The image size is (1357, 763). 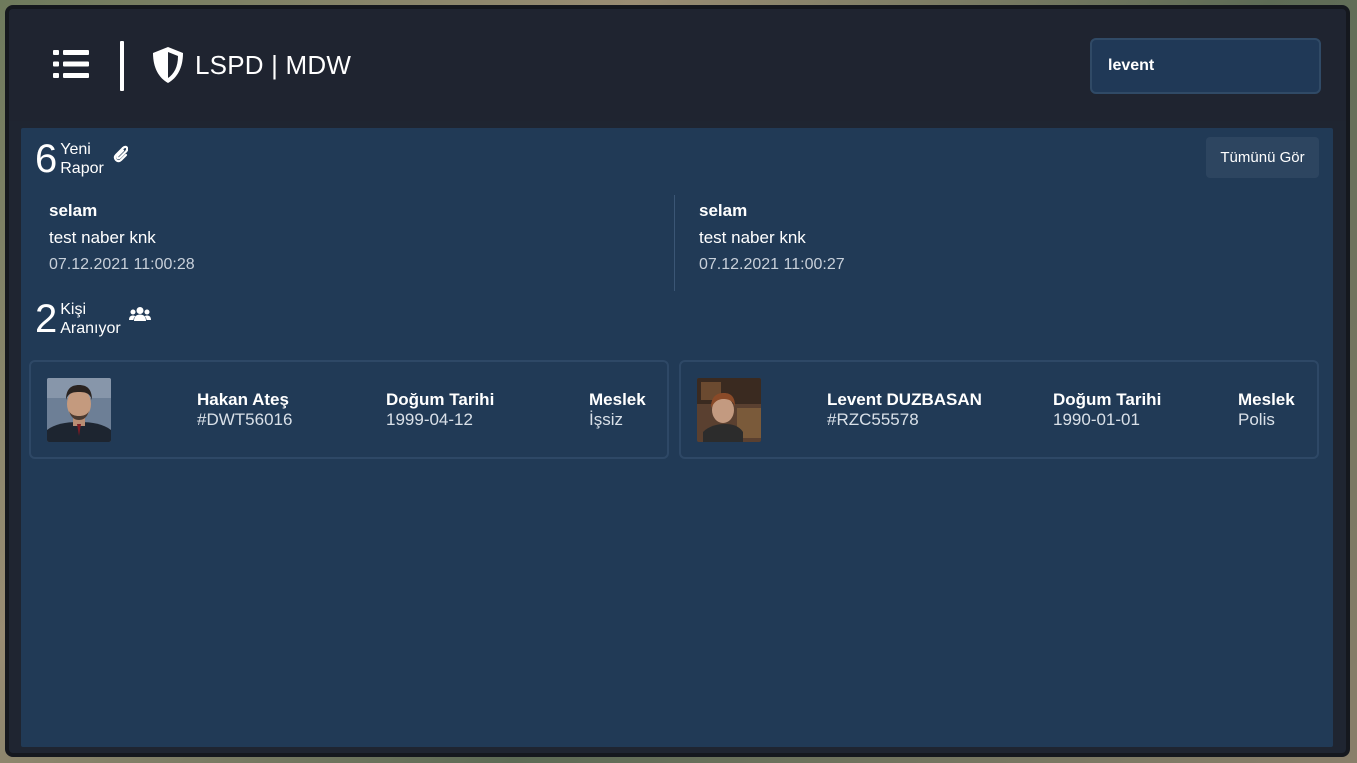 I want to click on person-job-col: Meslek Polis, so click(x=1266, y=410).